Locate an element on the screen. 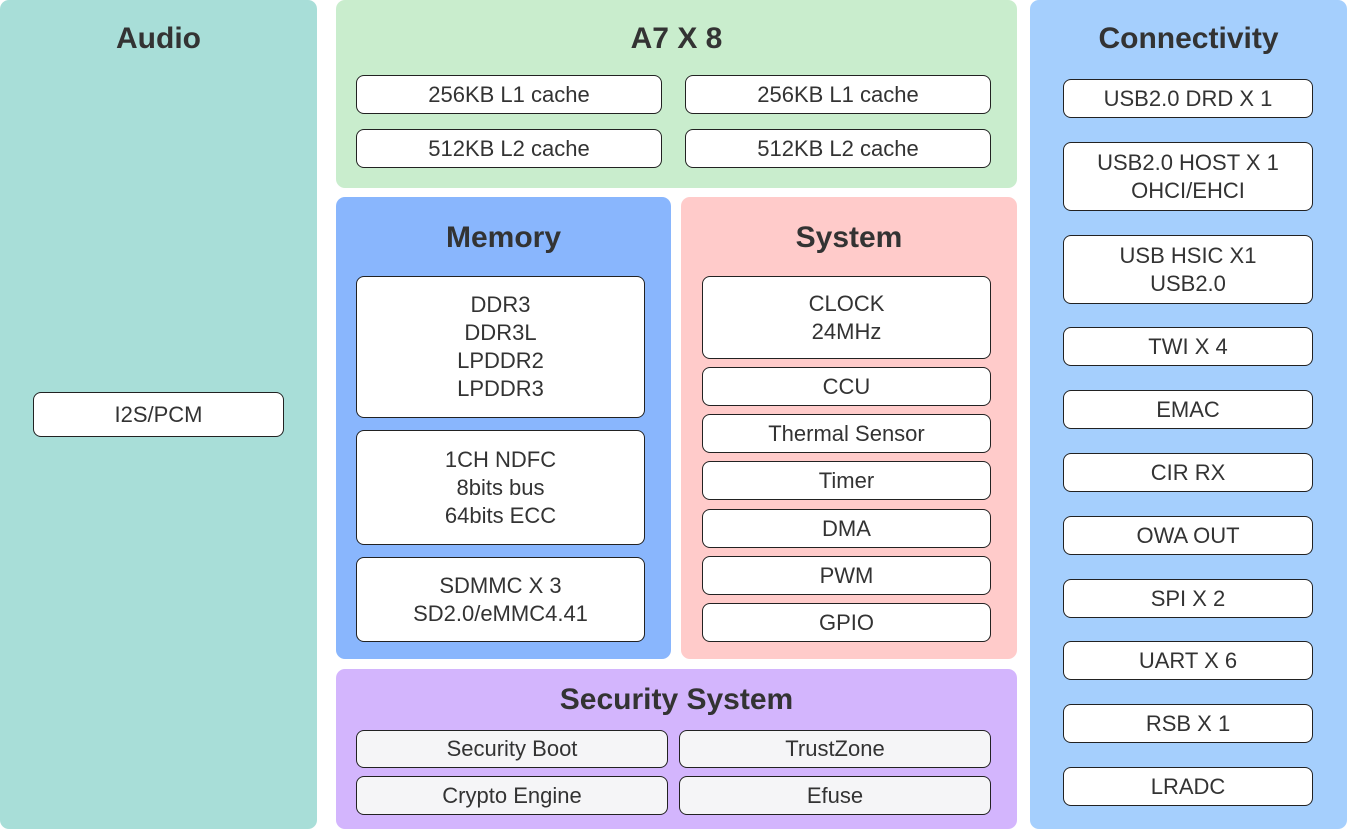  security-title: Security System is located at coordinates (676, 699).